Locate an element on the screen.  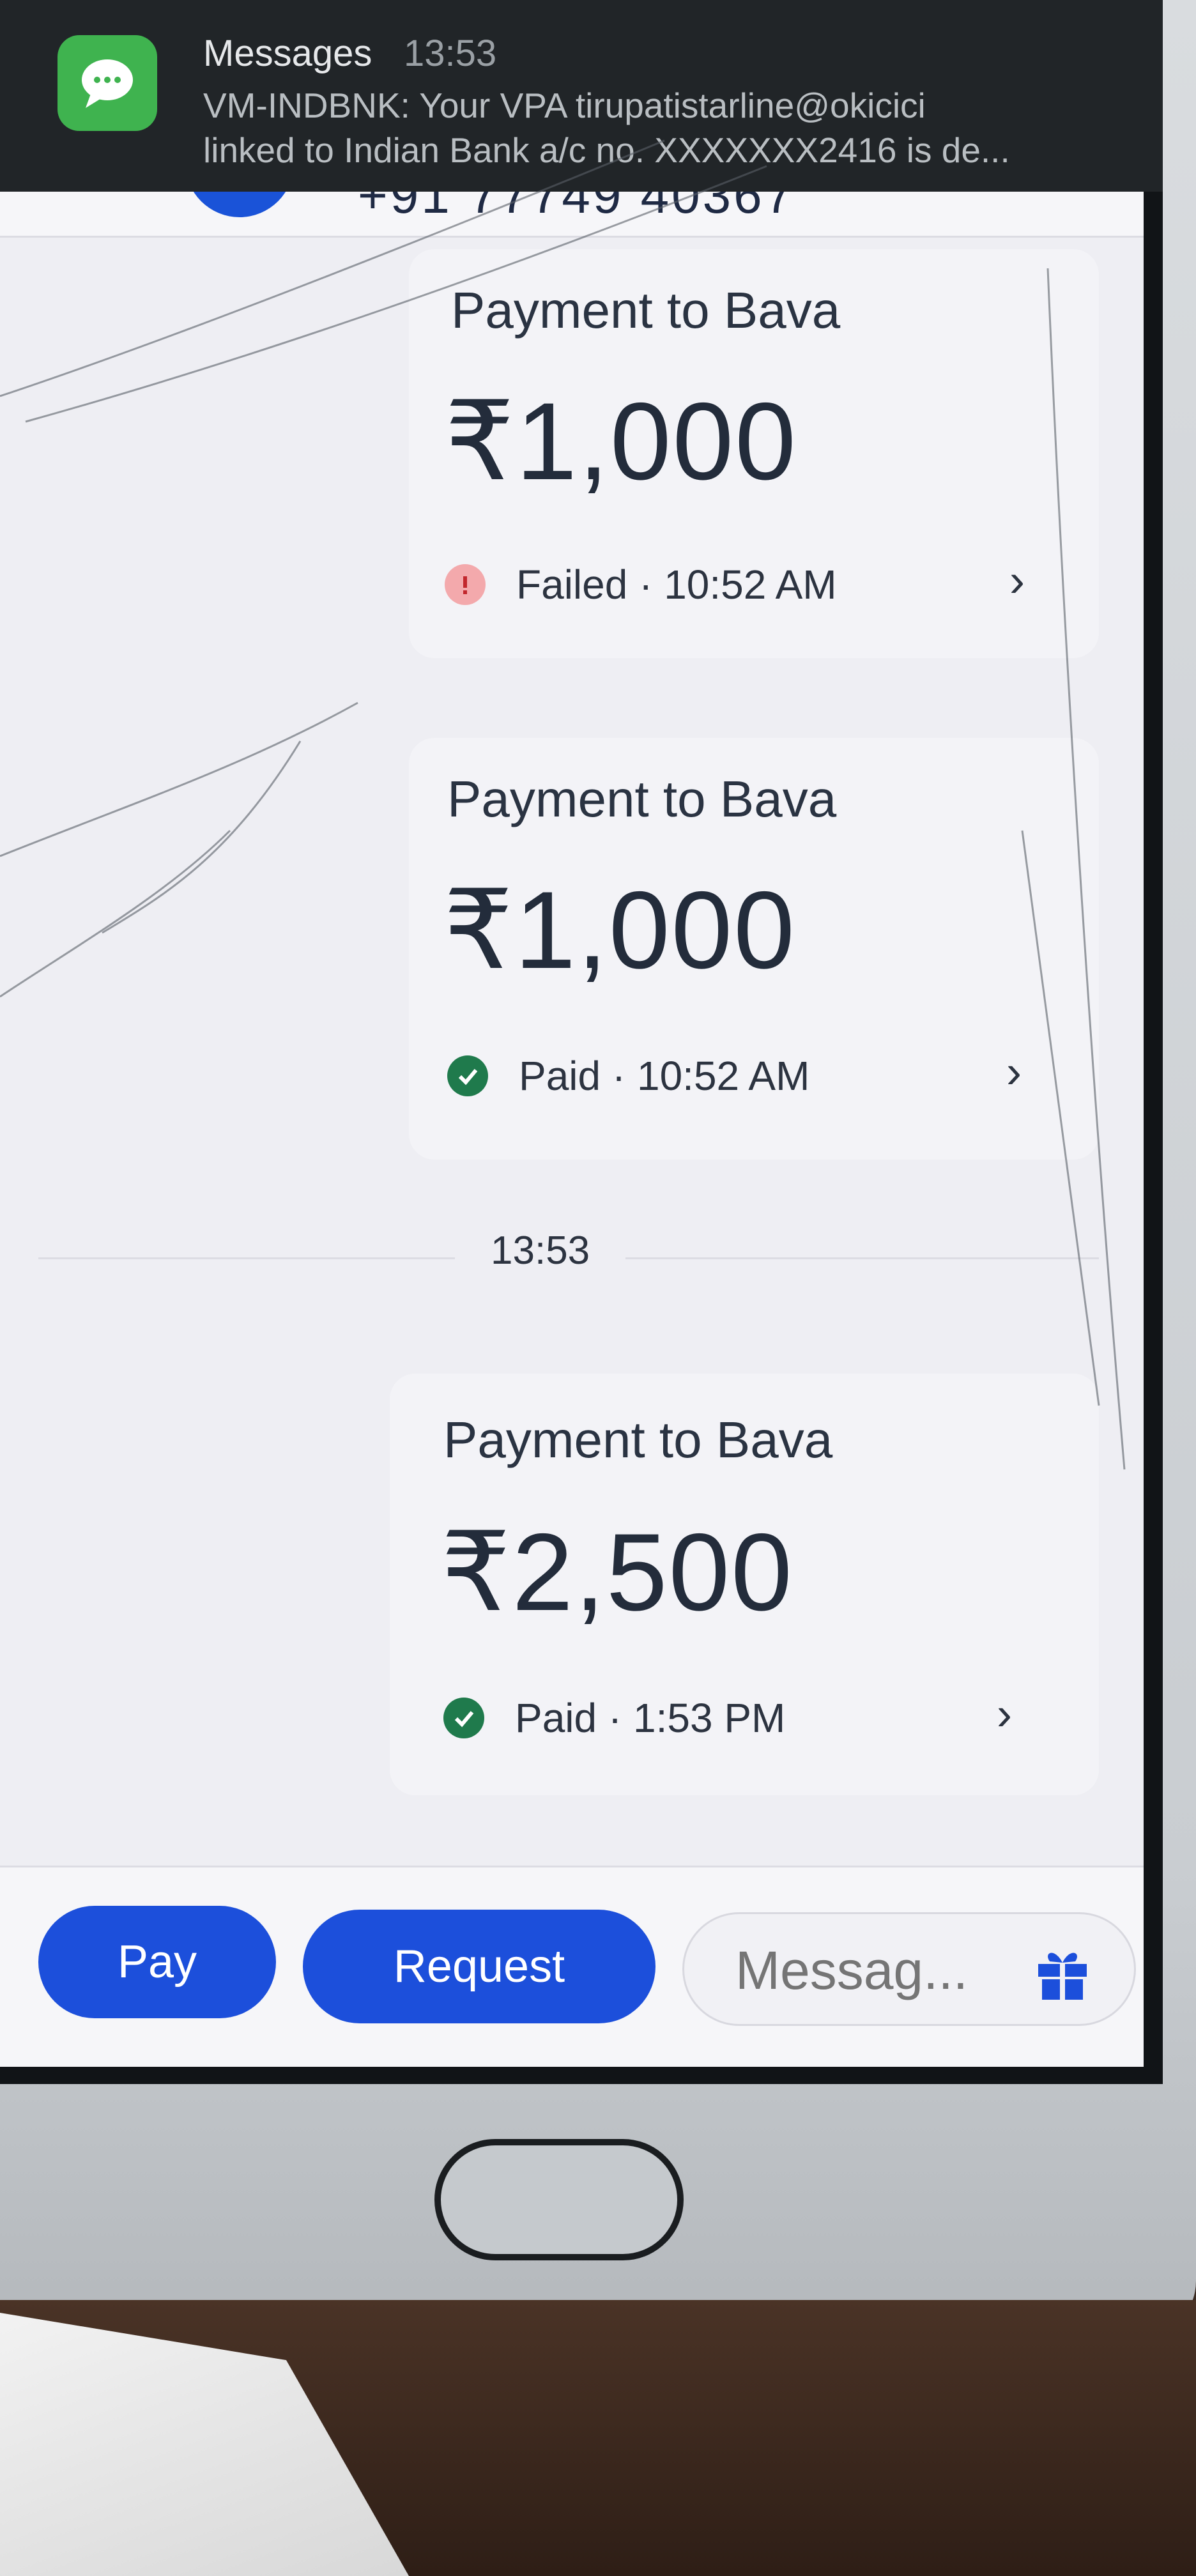
contact-phone-number: +91 77749 40367 is located at coordinates (577, 208).